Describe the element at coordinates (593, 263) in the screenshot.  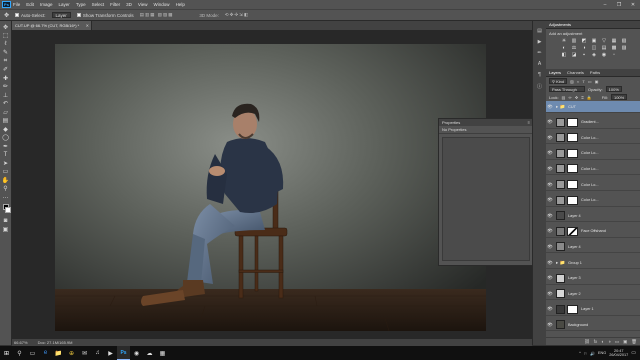
I see `layer-row: 👁 ▸ 📁 Group 1` at that location.